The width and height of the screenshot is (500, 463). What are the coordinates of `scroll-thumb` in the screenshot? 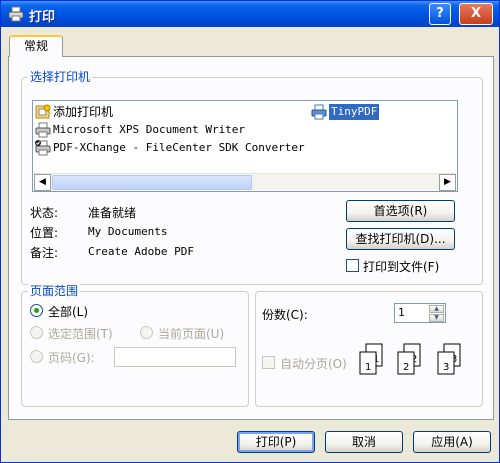 It's located at (152, 182).